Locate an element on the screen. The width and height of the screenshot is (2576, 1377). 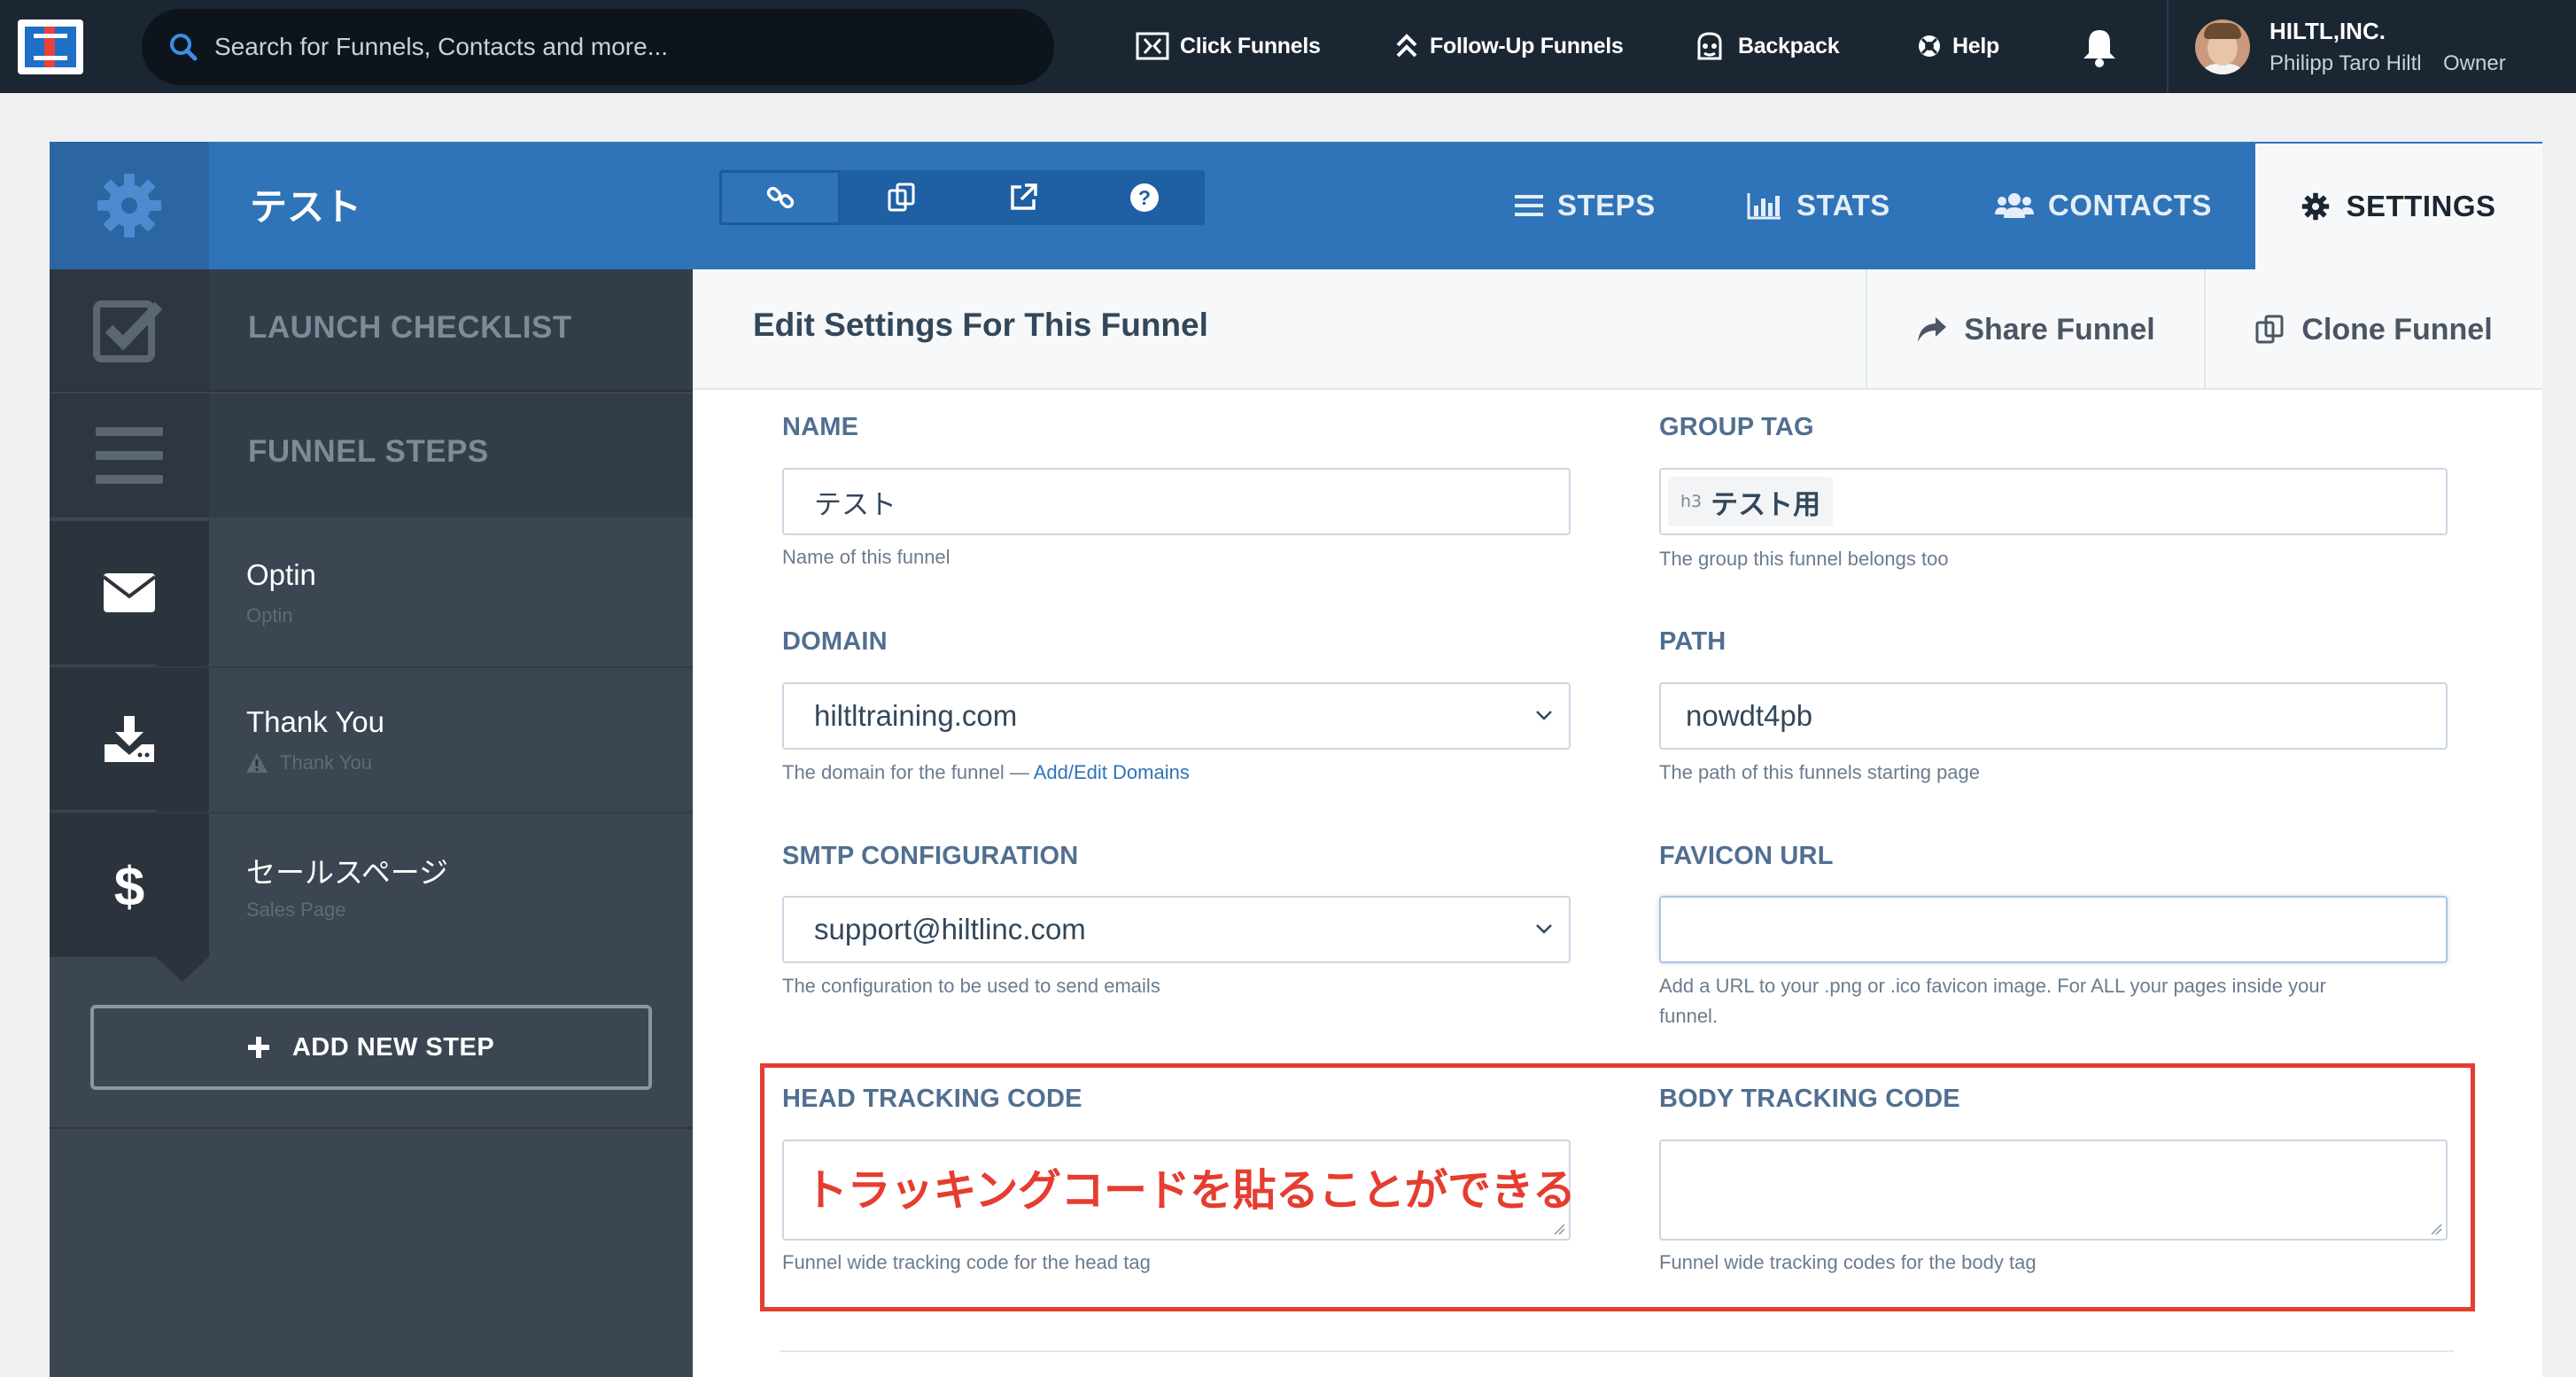
nav-help: Help is located at coordinates (1958, 46).